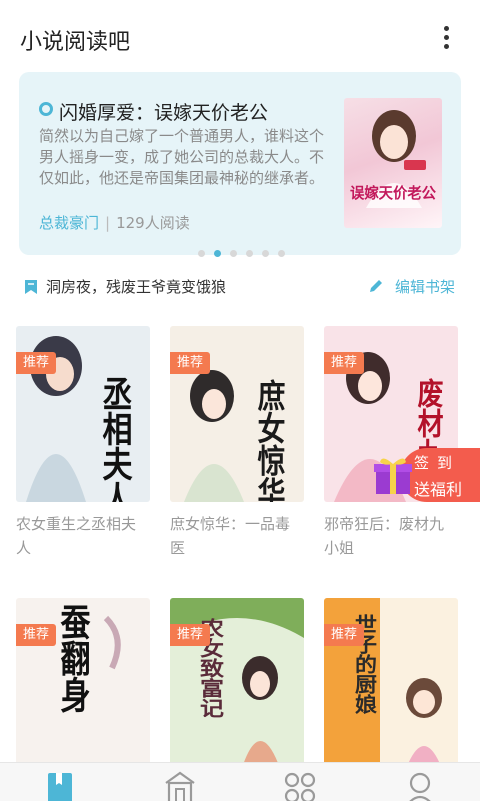 This screenshot has height=801, width=480. Describe the element at coordinates (237, 414) in the screenshot. I see `book-cover: 庶女惊华 推荐` at that location.